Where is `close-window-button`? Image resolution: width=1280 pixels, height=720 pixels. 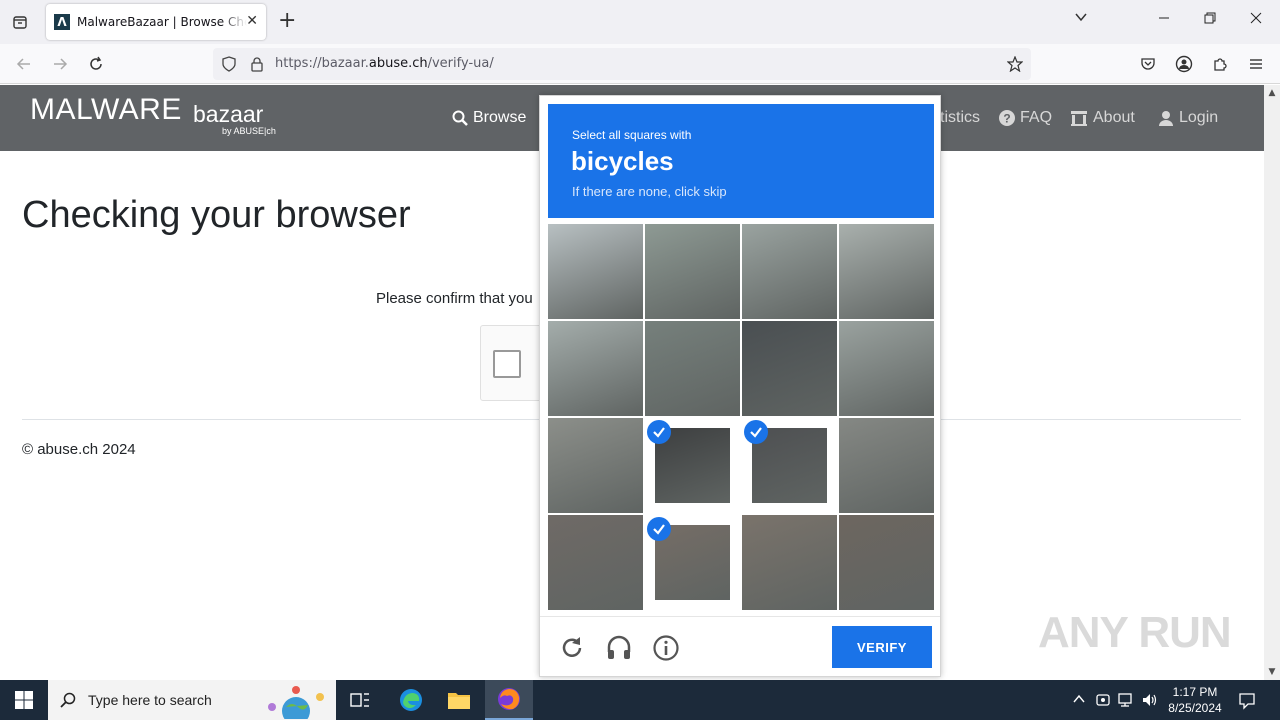
close-window-button is located at coordinates (1256, 19).